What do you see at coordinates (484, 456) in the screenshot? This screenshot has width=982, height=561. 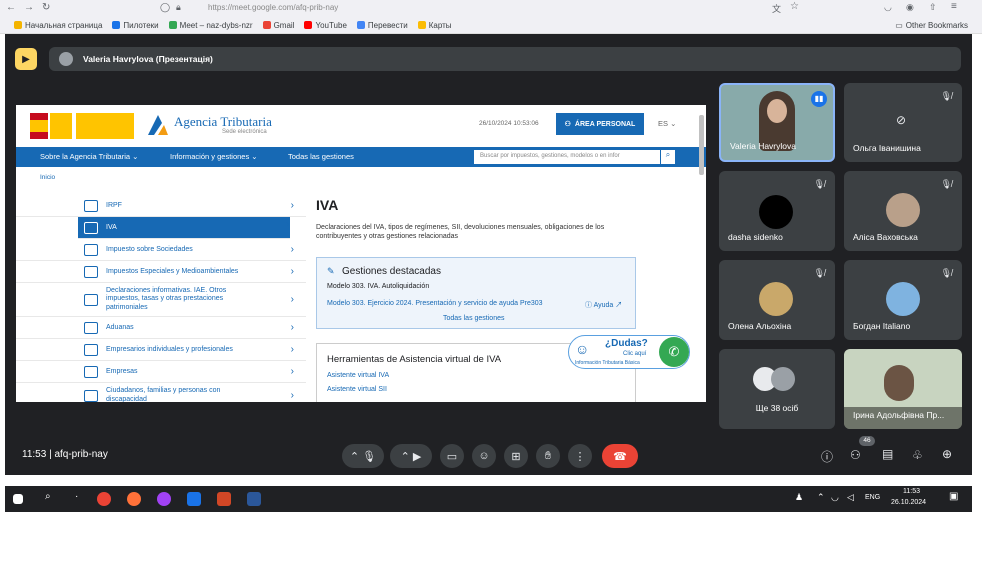 I see `emoji-button: ☺` at bounding box center [484, 456].